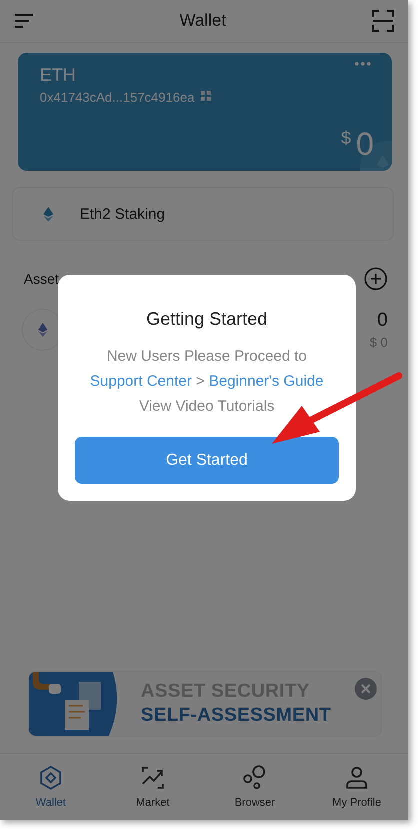 Image resolution: width=420 pixels, height=829 pixels. I want to click on person-icon, so click(357, 778).